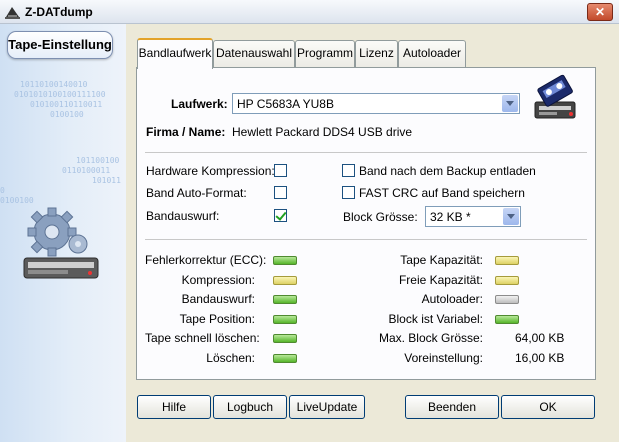 This screenshot has width=619, height=442. I want to click on auto-format-checkbox, so click(280, 192).